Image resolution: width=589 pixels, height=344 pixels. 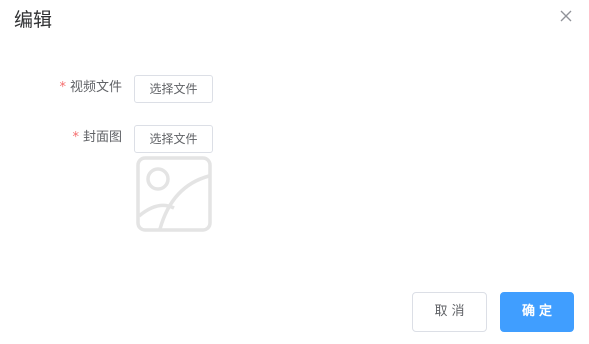 I want to click on confirm-button: 确定, so click(x=537, y=312).